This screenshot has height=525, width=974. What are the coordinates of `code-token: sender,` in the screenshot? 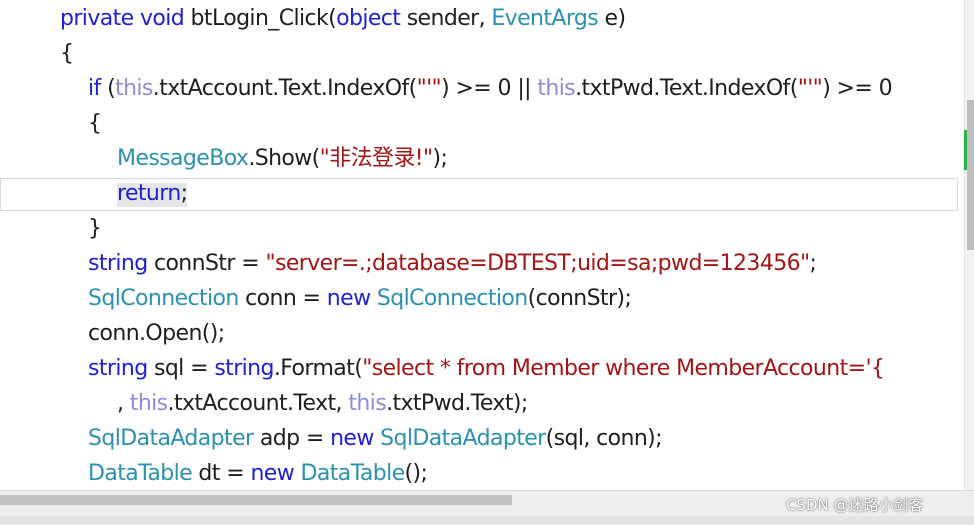 It's located at (449, 18).